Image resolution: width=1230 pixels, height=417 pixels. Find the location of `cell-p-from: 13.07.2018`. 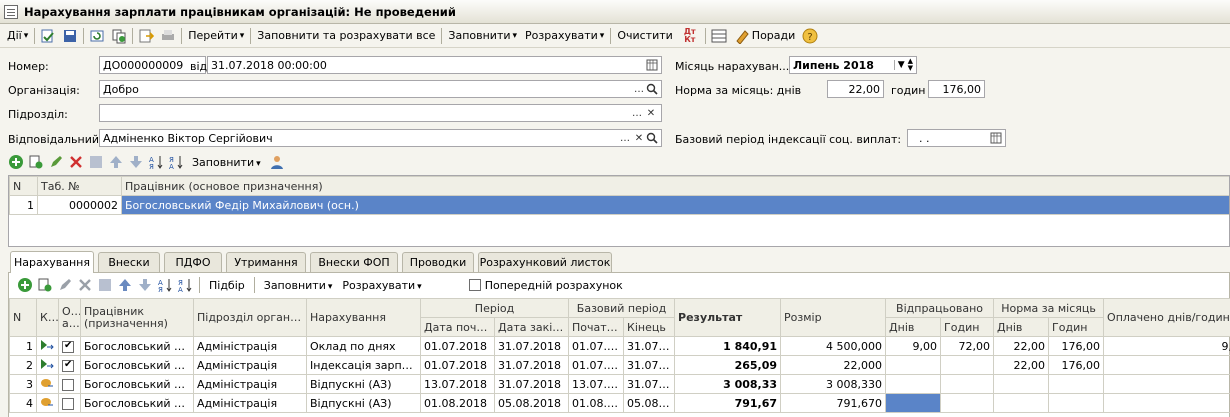

cell-p-from: 13.07.2018 is located at coordinates (457, 384).